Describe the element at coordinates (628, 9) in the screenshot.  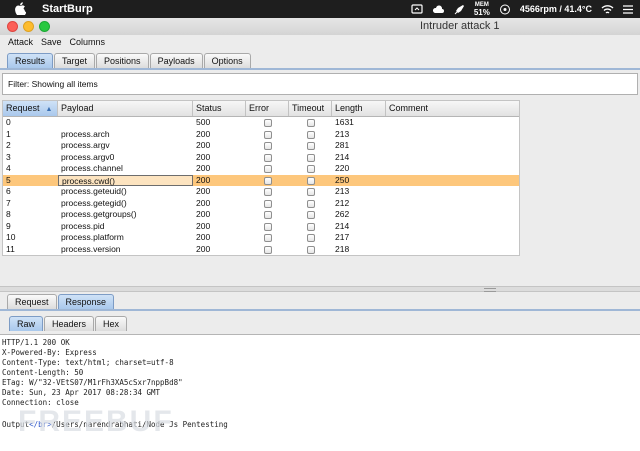
I see `list-icon` at that location.